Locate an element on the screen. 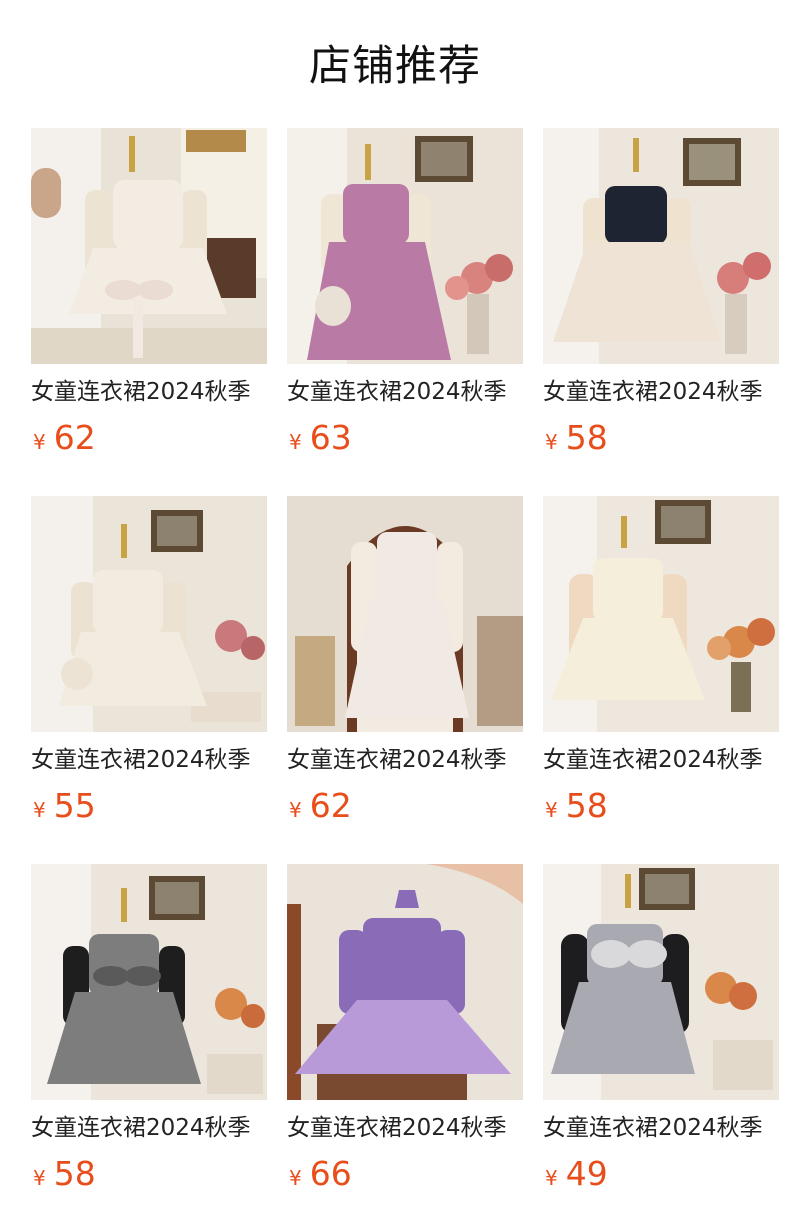 The image size is (790, 1232). product-price: ¥63 is located at coordinates (320, 438).